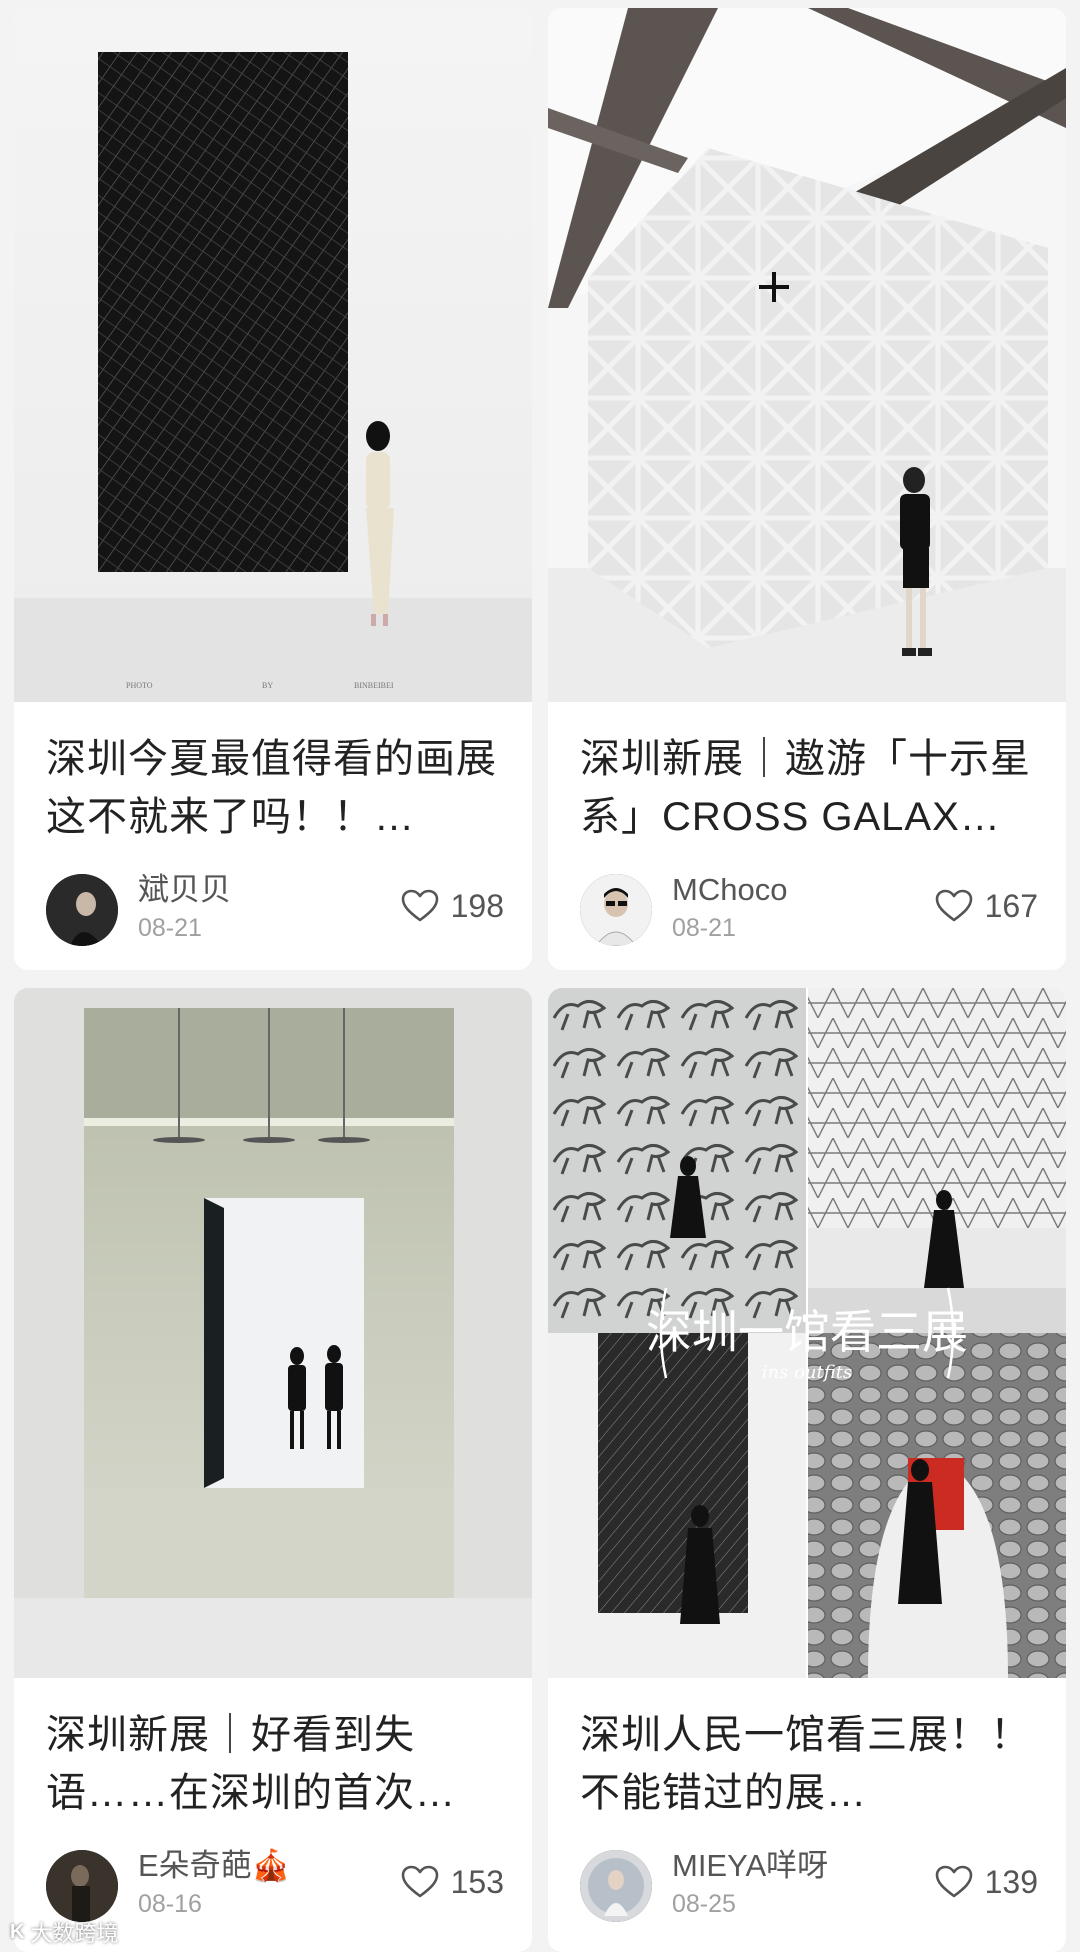  I want to click on like-button: 167, so click(986, 906).